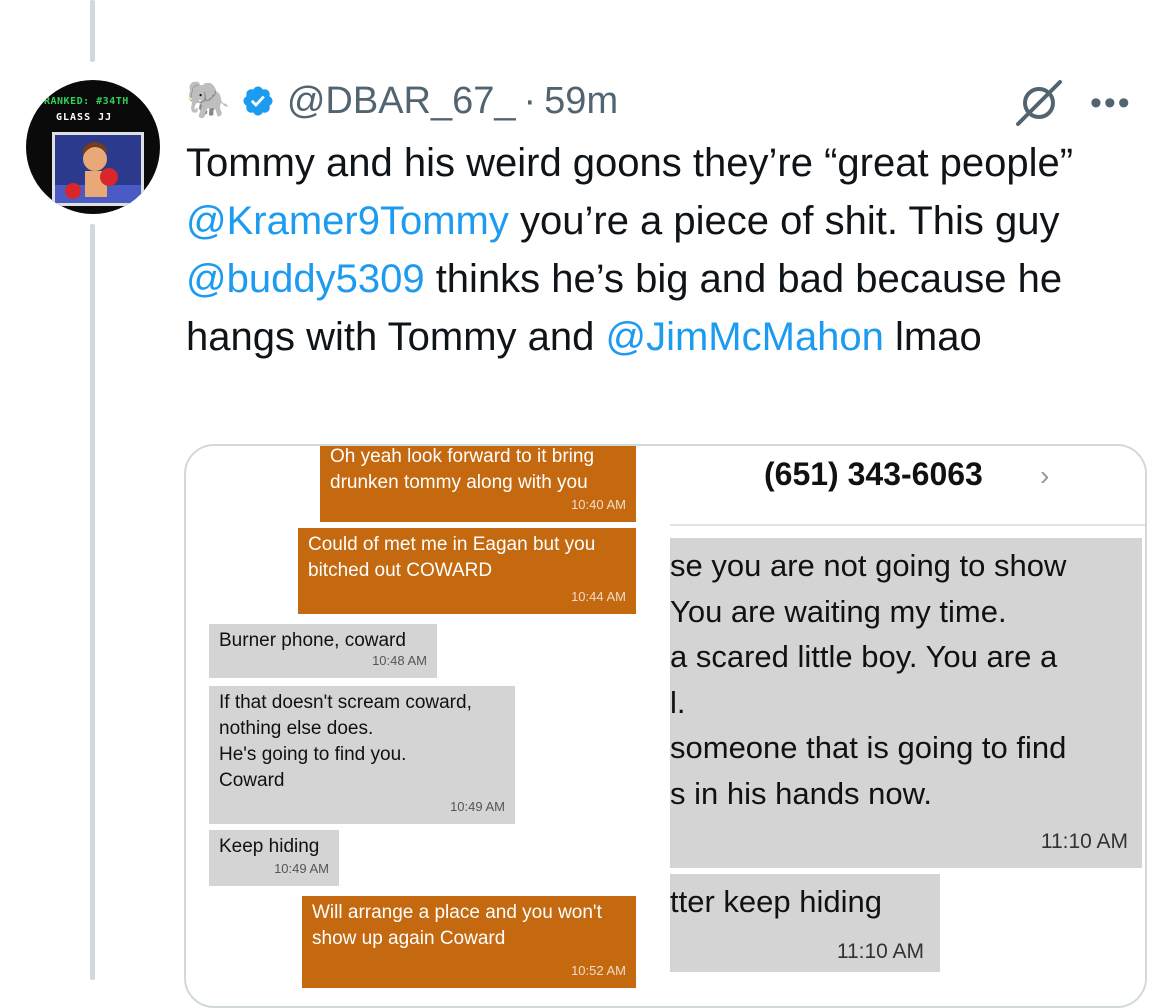 This screenshot has height=1008, width=1170. Describe the element at coordinates (84, 117) in the screenshot. I see `avatar-name-text: GLASS JJ` at that location.